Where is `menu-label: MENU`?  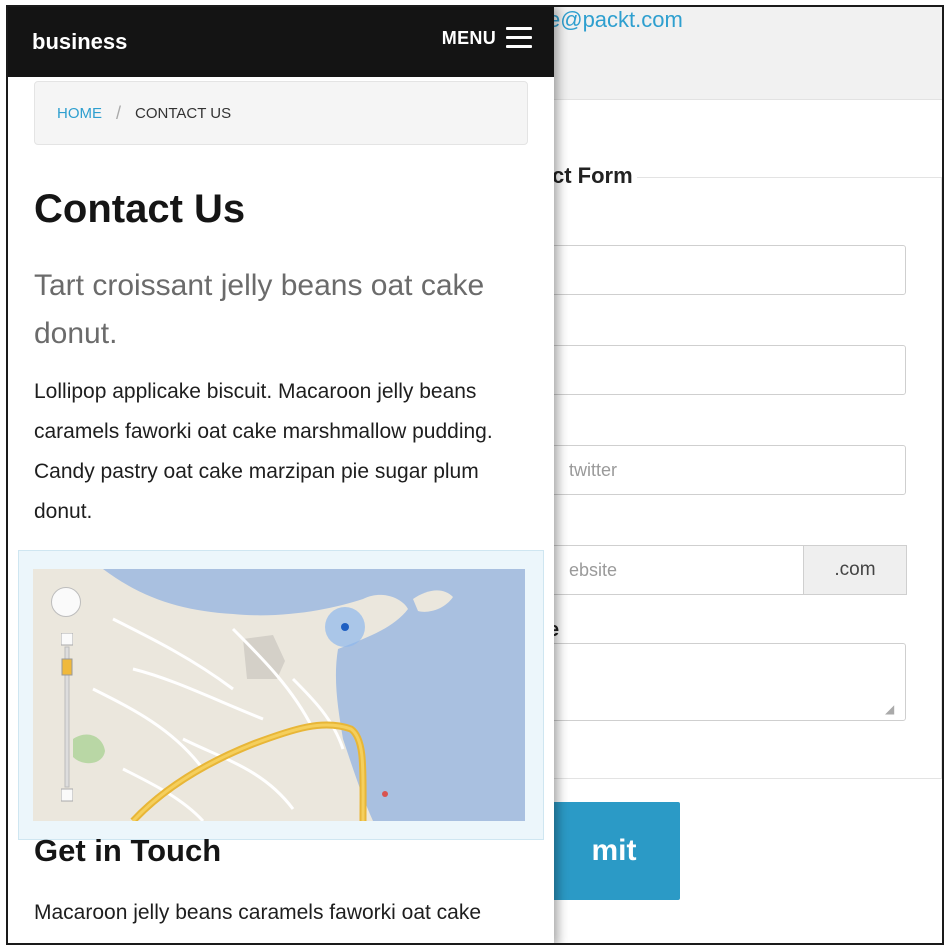
menu-label: MENU is located at coordinates (468, 37).